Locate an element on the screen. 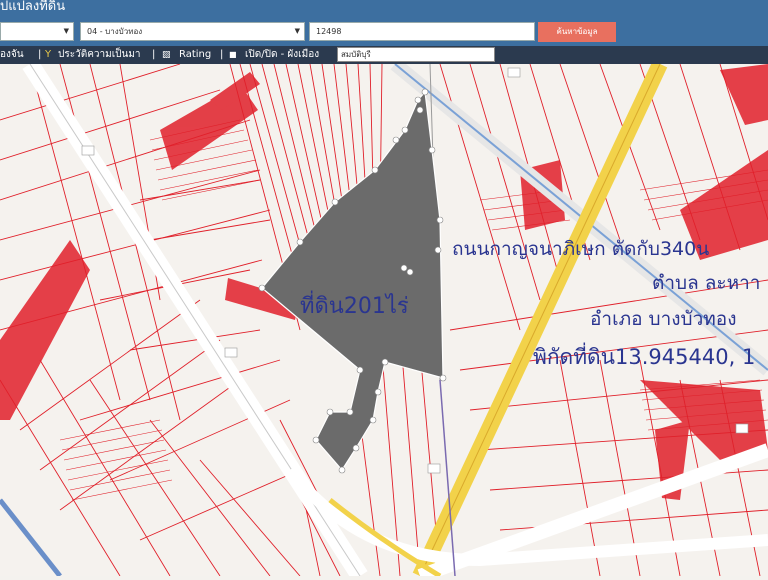 The height and width of the screenshot is (580, 768). district-annotation: อำเภอ บางบัวทอง is located at coordinates (663, 319).